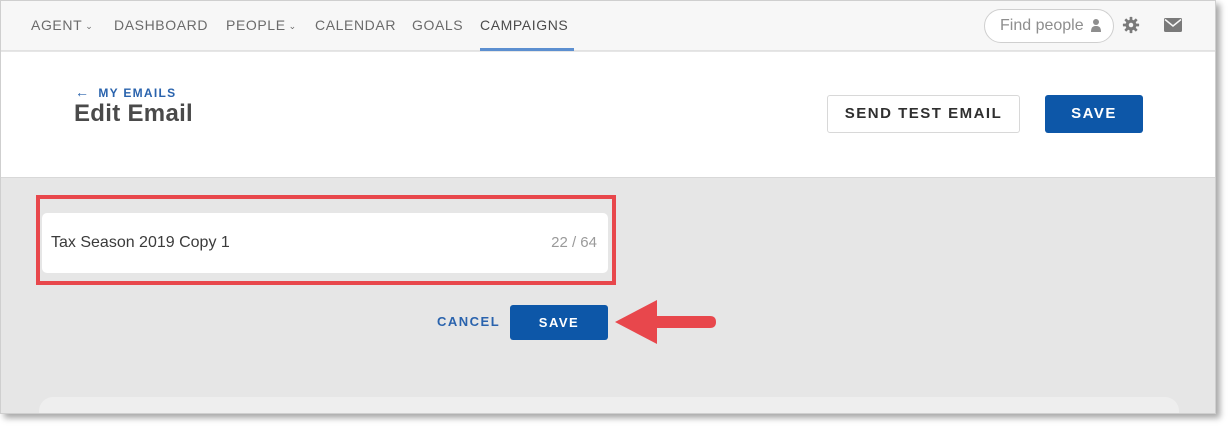 Image resolution: width=1230 pixels, height=428 pixels. I want to click on find-people-placeholder: Find people, so click(1042, 25).